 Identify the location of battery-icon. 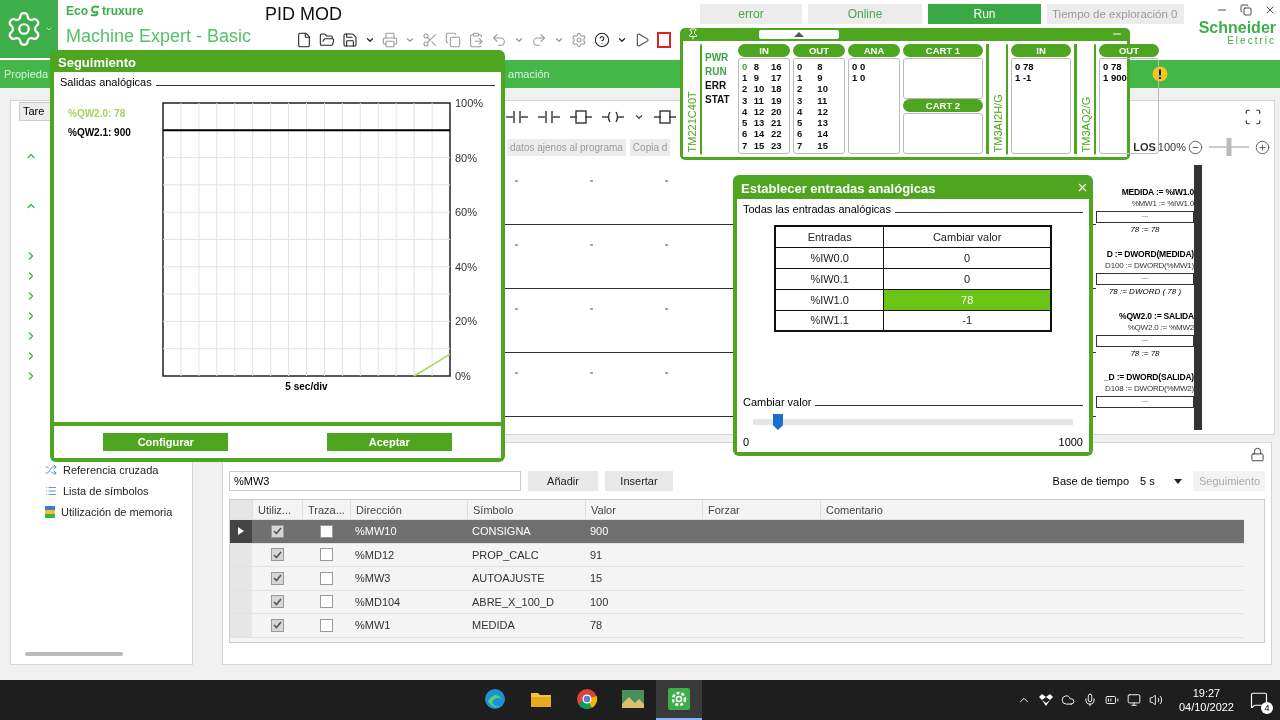
(1111, 700).